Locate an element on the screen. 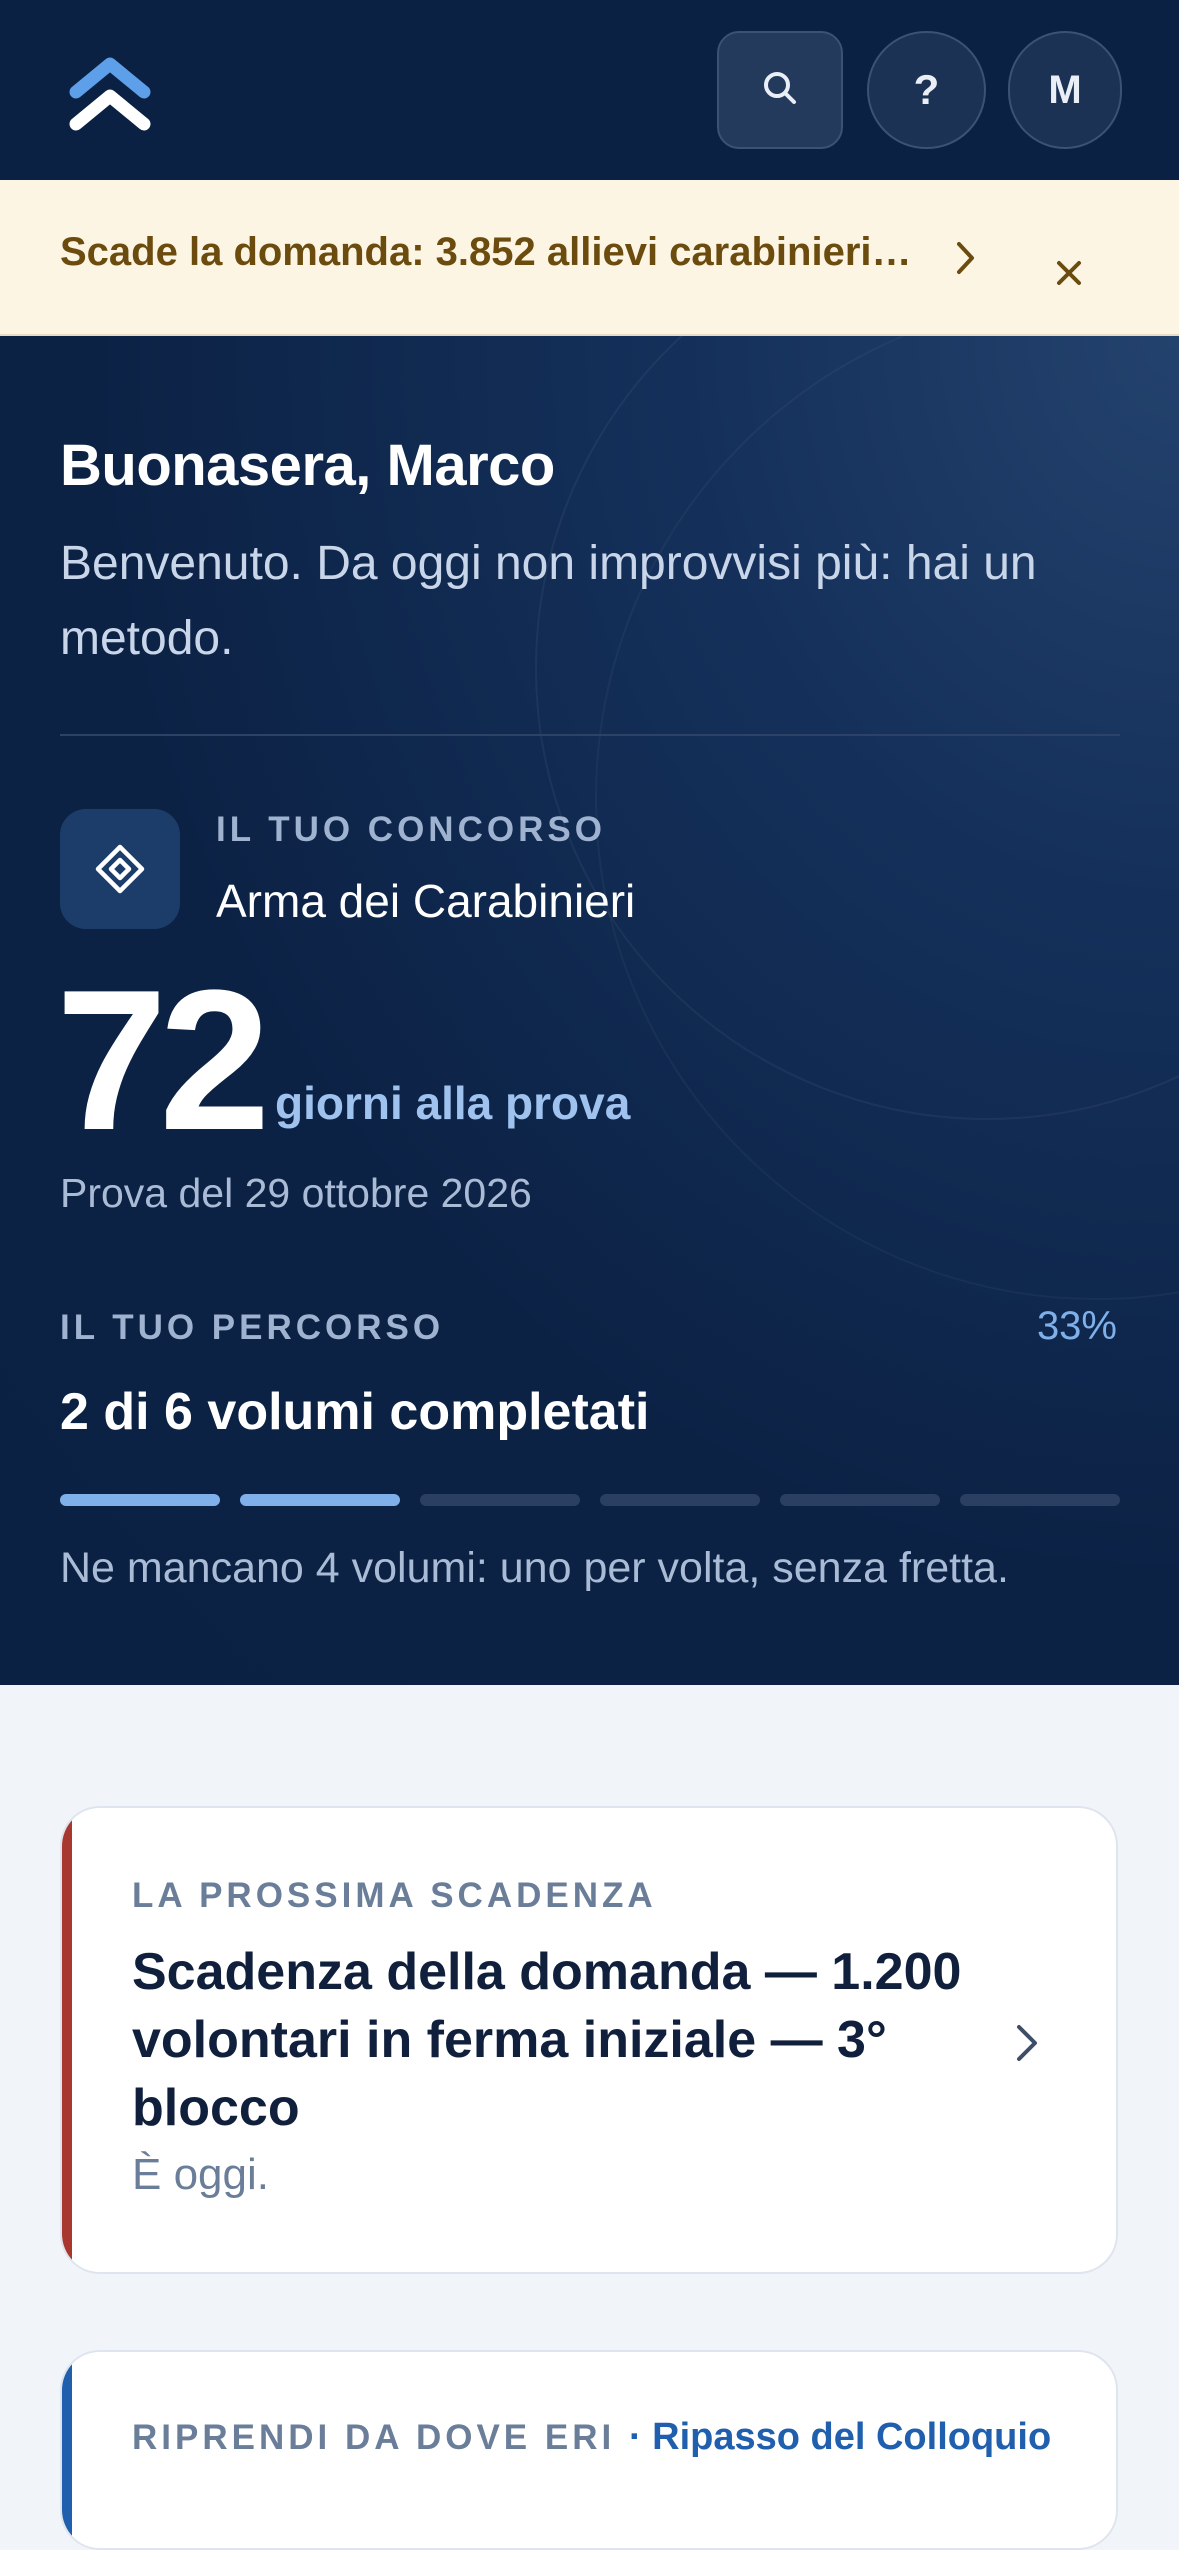 This screenshot has height=2550, width=1179. greeting-title: Buonasera, Marco is located at coordinates (307, 465).